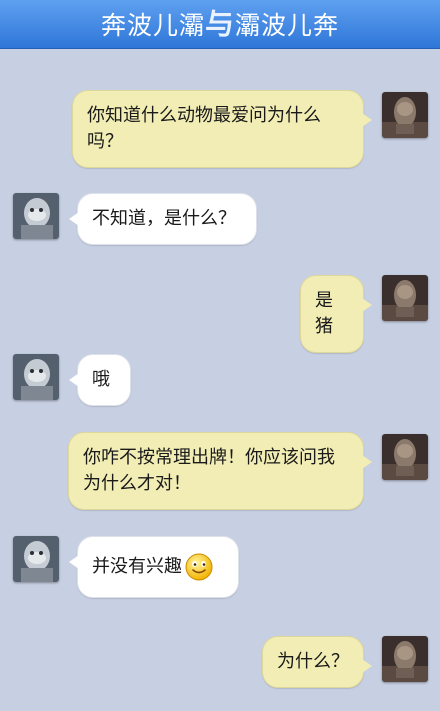 This screenshot has height=711, width=440. Describe the element at coordinates (313, 661) in the screenshot. I see `message-text: 为什么？` at that location.